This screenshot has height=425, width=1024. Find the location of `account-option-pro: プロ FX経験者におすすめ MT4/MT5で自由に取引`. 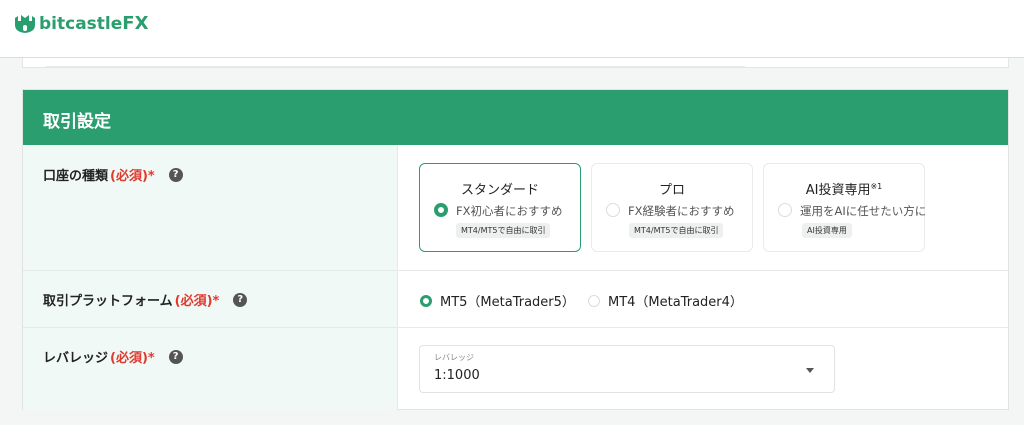

account-option-pro: プロ FX経験者におすすめ MT4/MT5で自由に取引 is located at coordinates (672, 207).